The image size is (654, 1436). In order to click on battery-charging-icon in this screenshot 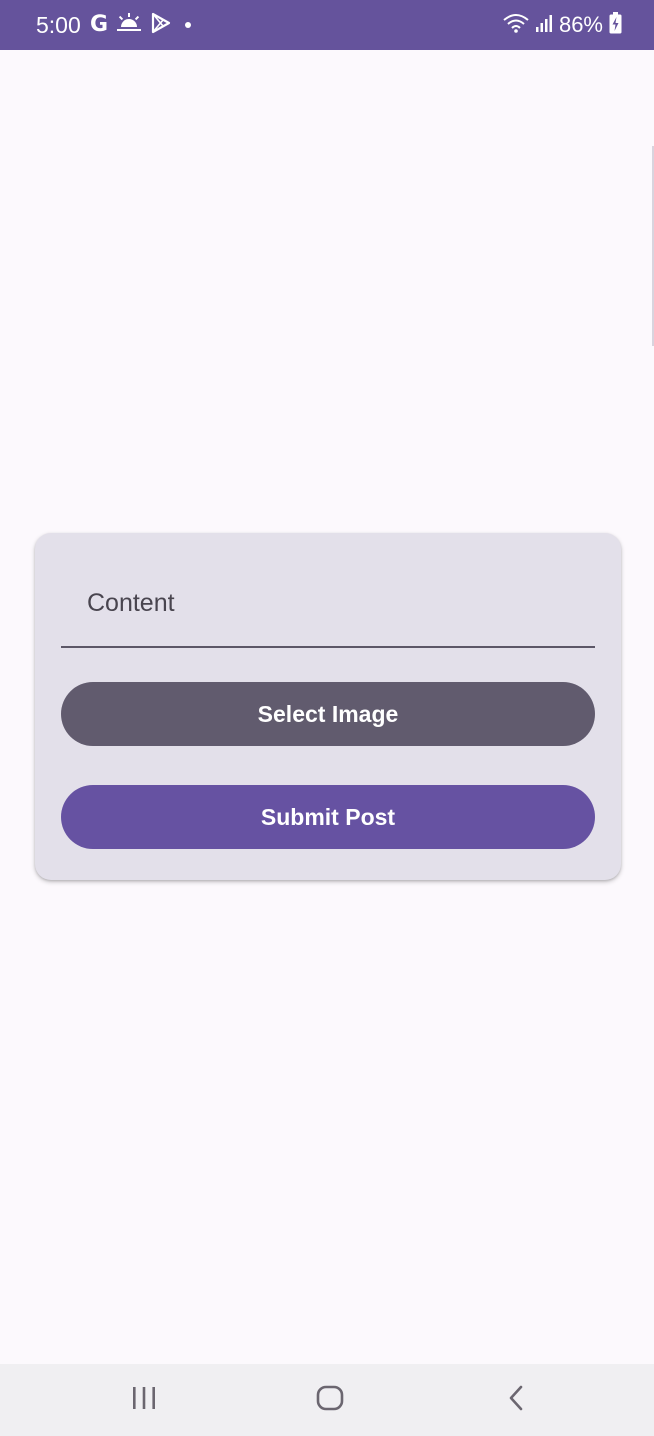, I will do `click(615, 25)`.